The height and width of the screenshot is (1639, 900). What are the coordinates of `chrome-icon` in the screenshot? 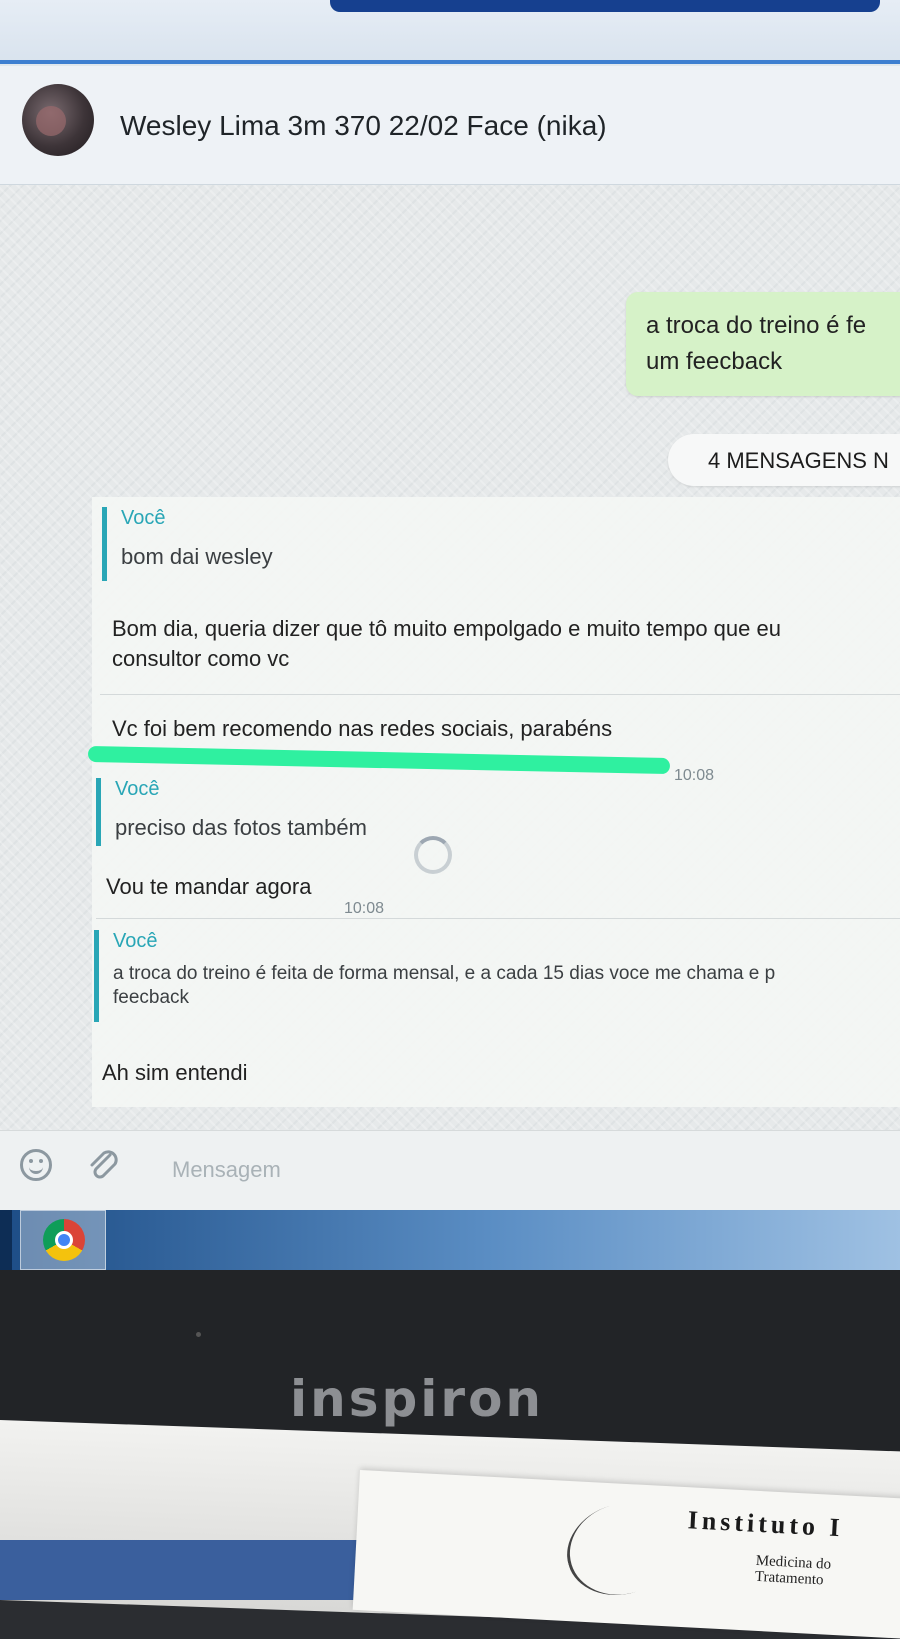 It's located at (64, 1240).